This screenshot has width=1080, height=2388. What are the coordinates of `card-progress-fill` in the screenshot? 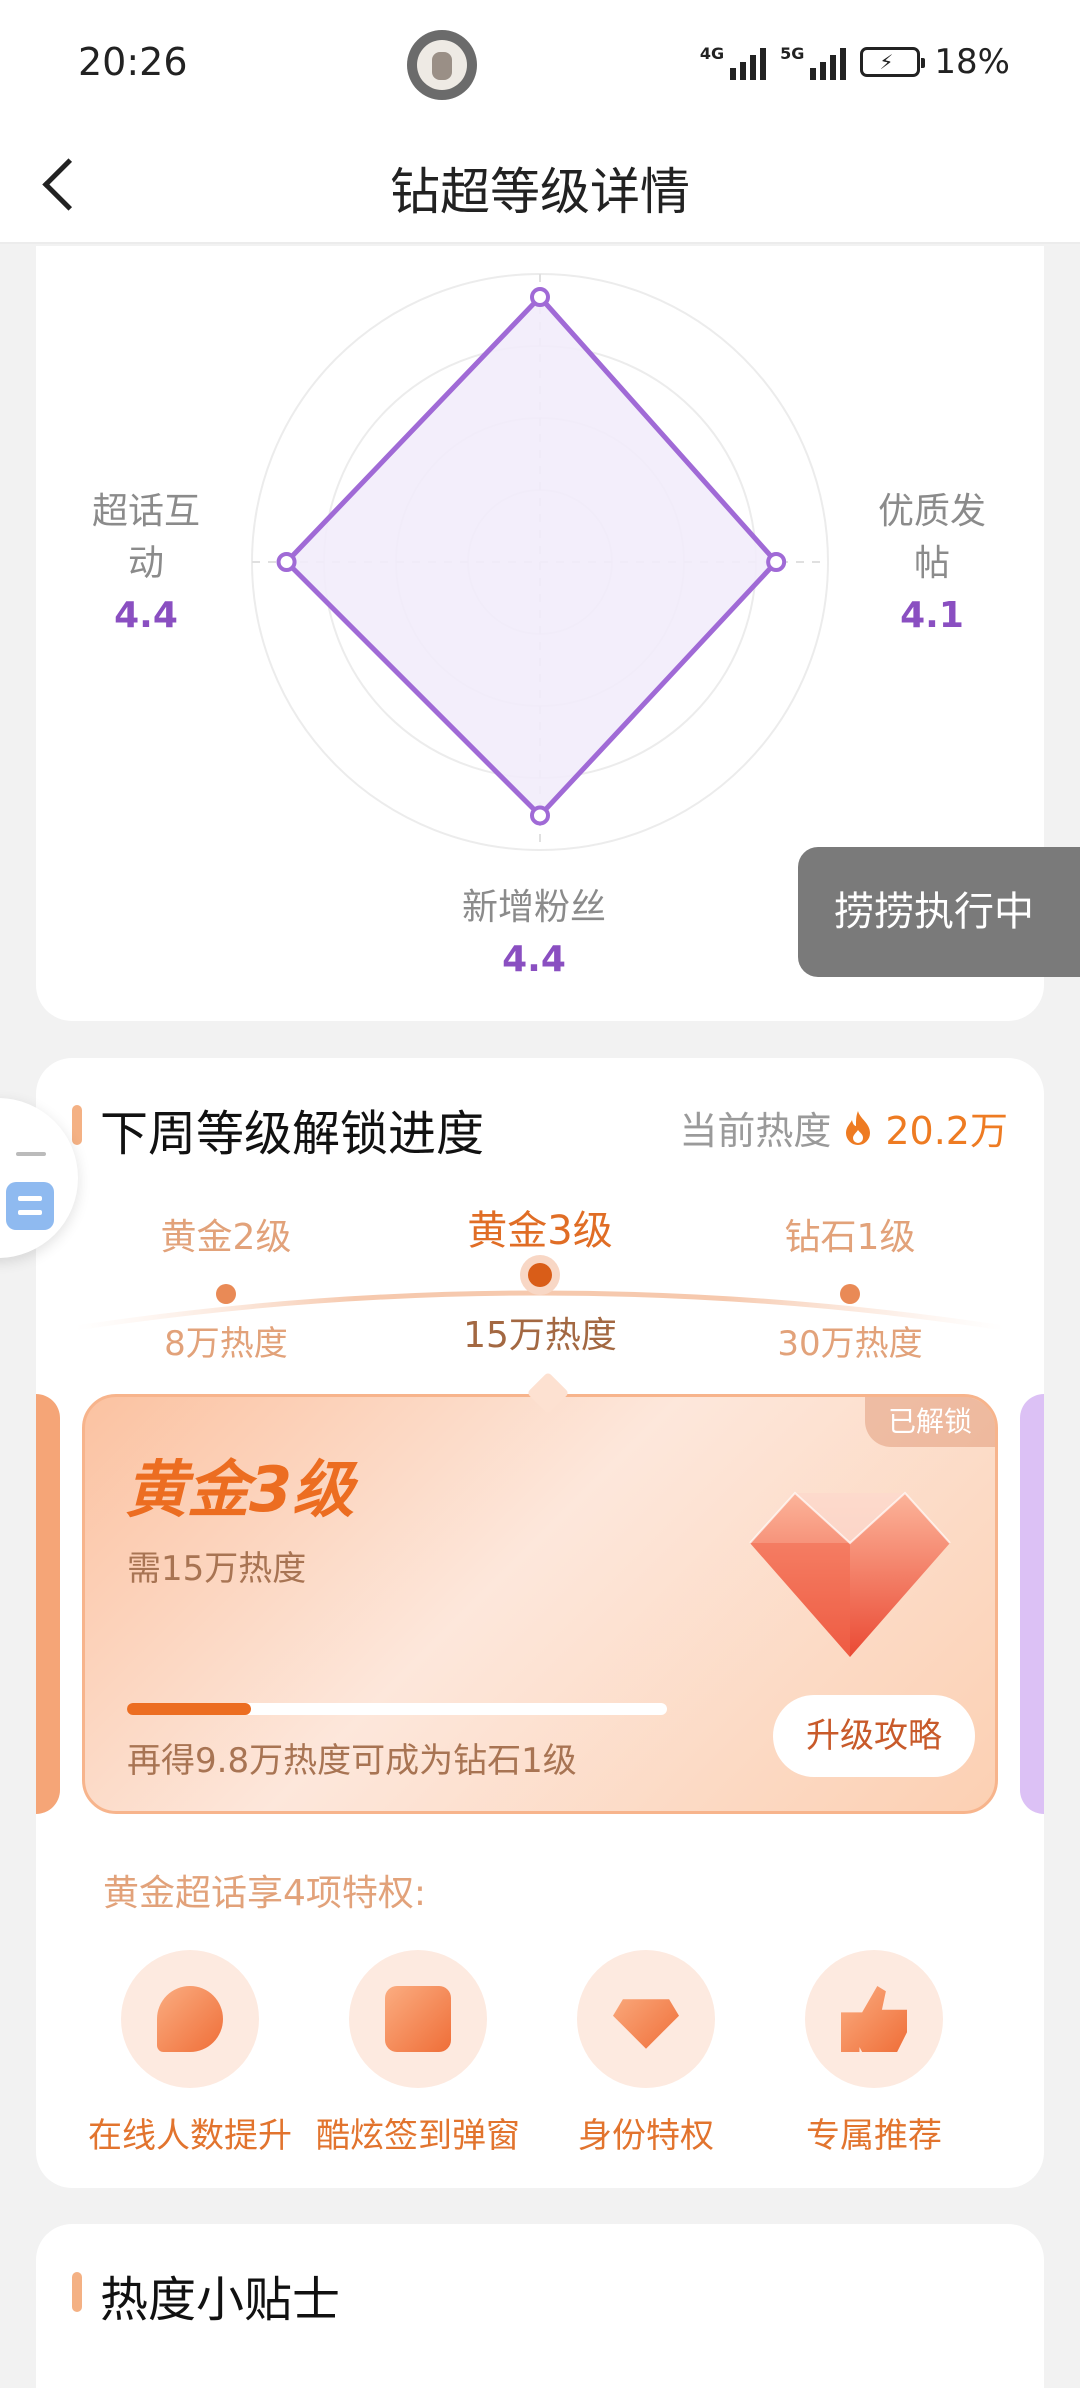 It's located at (189, 1709).